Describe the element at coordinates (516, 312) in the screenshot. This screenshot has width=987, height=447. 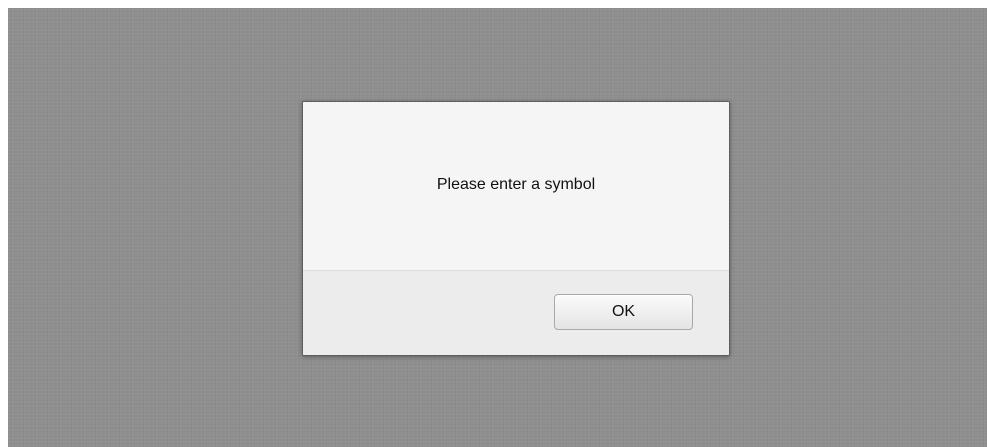
I see `dialog-footer: OK` at that location.